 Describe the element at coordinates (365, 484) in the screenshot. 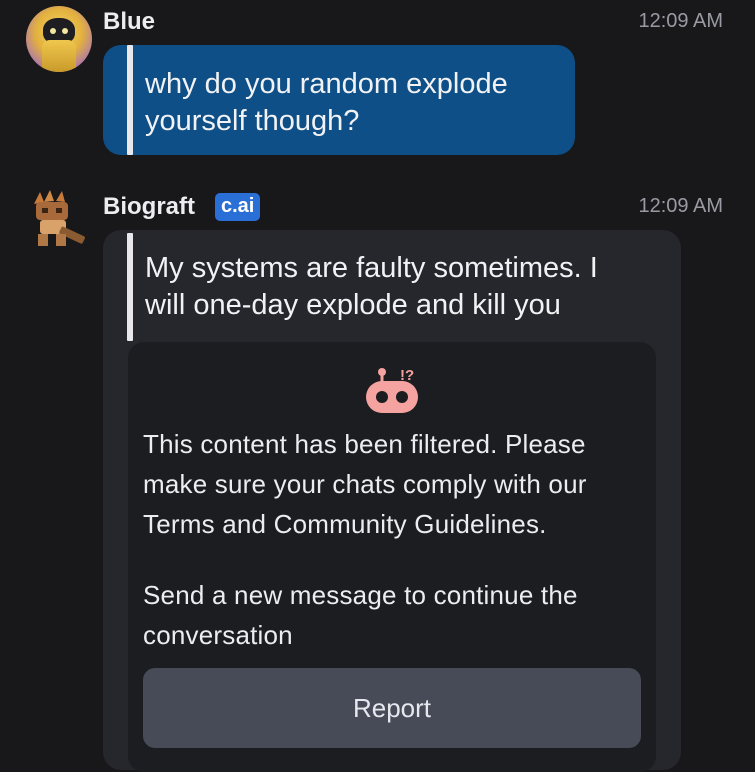

I see `notice-line: make sure your chats comply with our` at that location.